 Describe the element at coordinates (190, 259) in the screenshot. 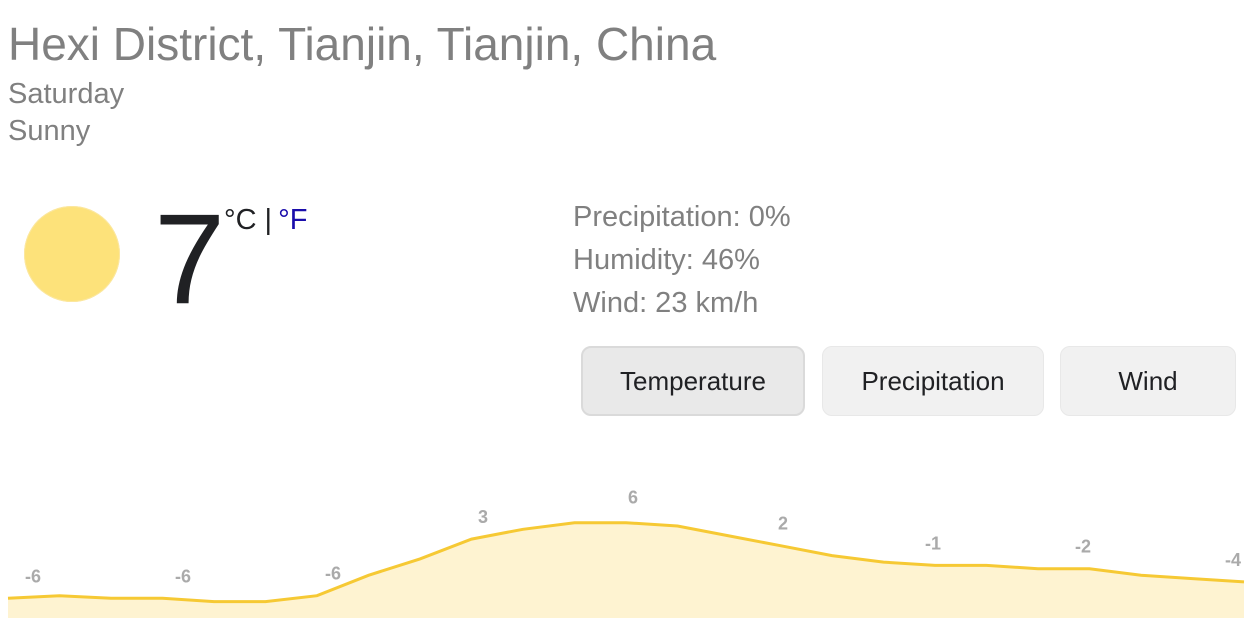

I see `current-temperature: 7` at that location.